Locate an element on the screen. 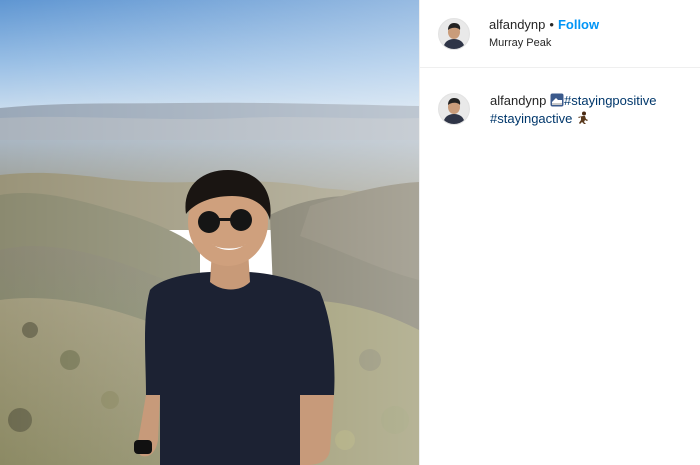 This screenshot has height=465, width=700. avatar is located at coordinates (454, 33).